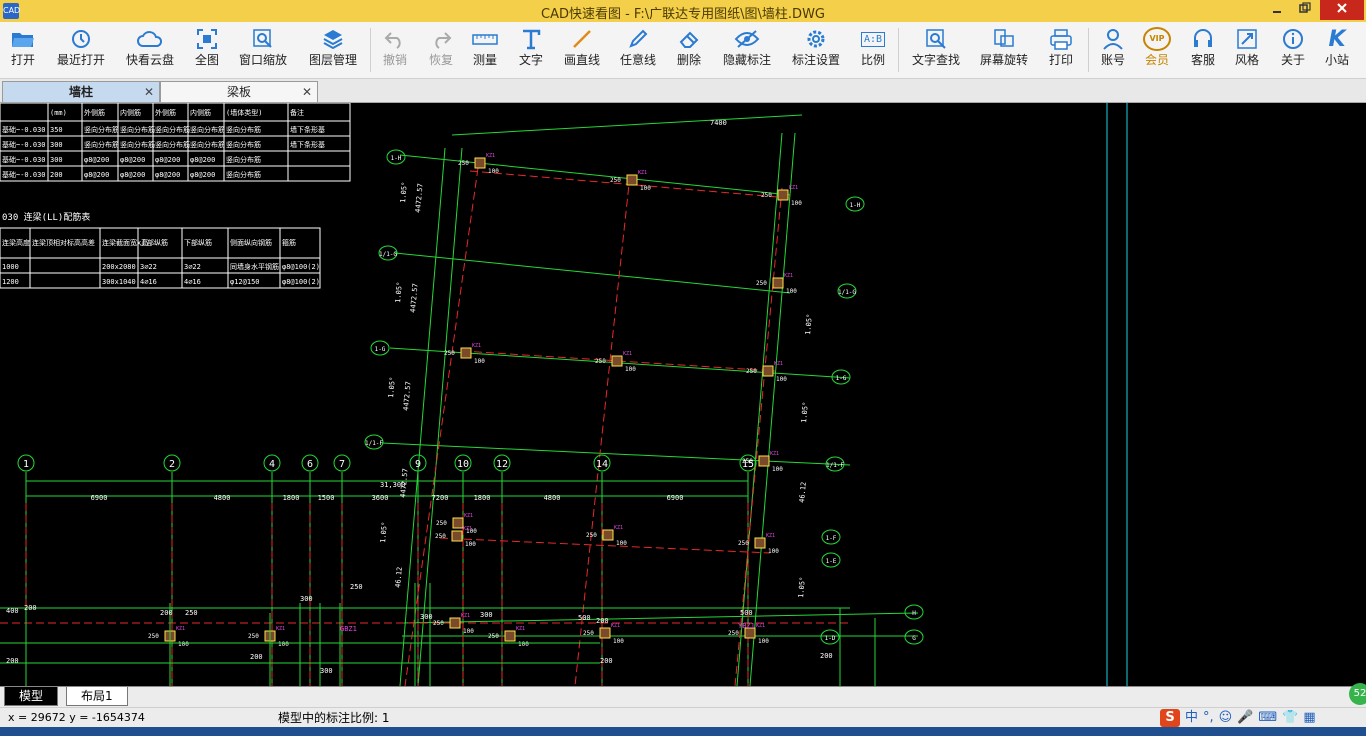  What do you see at coordinates (81, 91) in the screenshot?
I see `tab-wall-column: 墙柱 ✕` at bounding box center [81, 91].